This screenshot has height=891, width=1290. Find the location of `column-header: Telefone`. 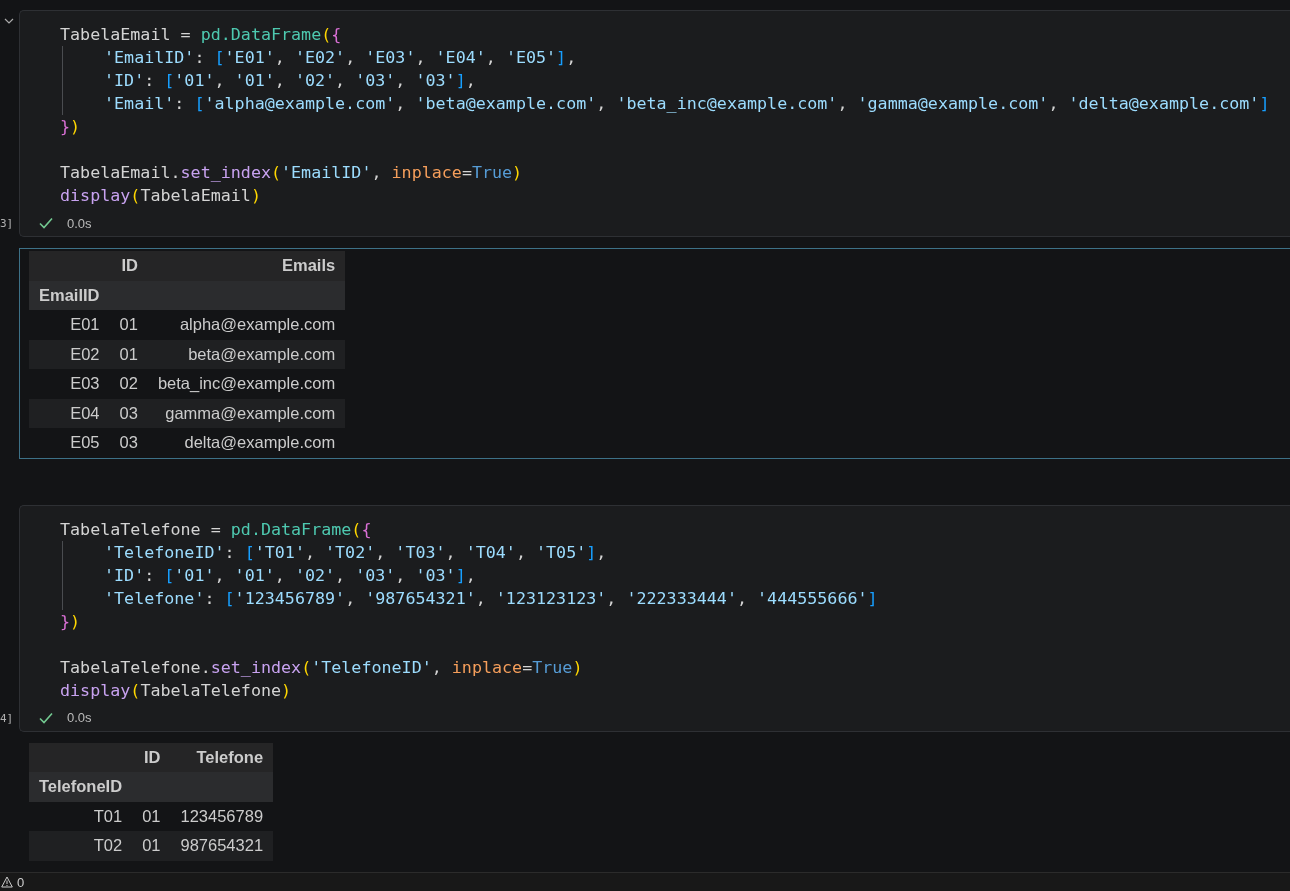

column-header: Telefone is located at coordinates (222, 757).